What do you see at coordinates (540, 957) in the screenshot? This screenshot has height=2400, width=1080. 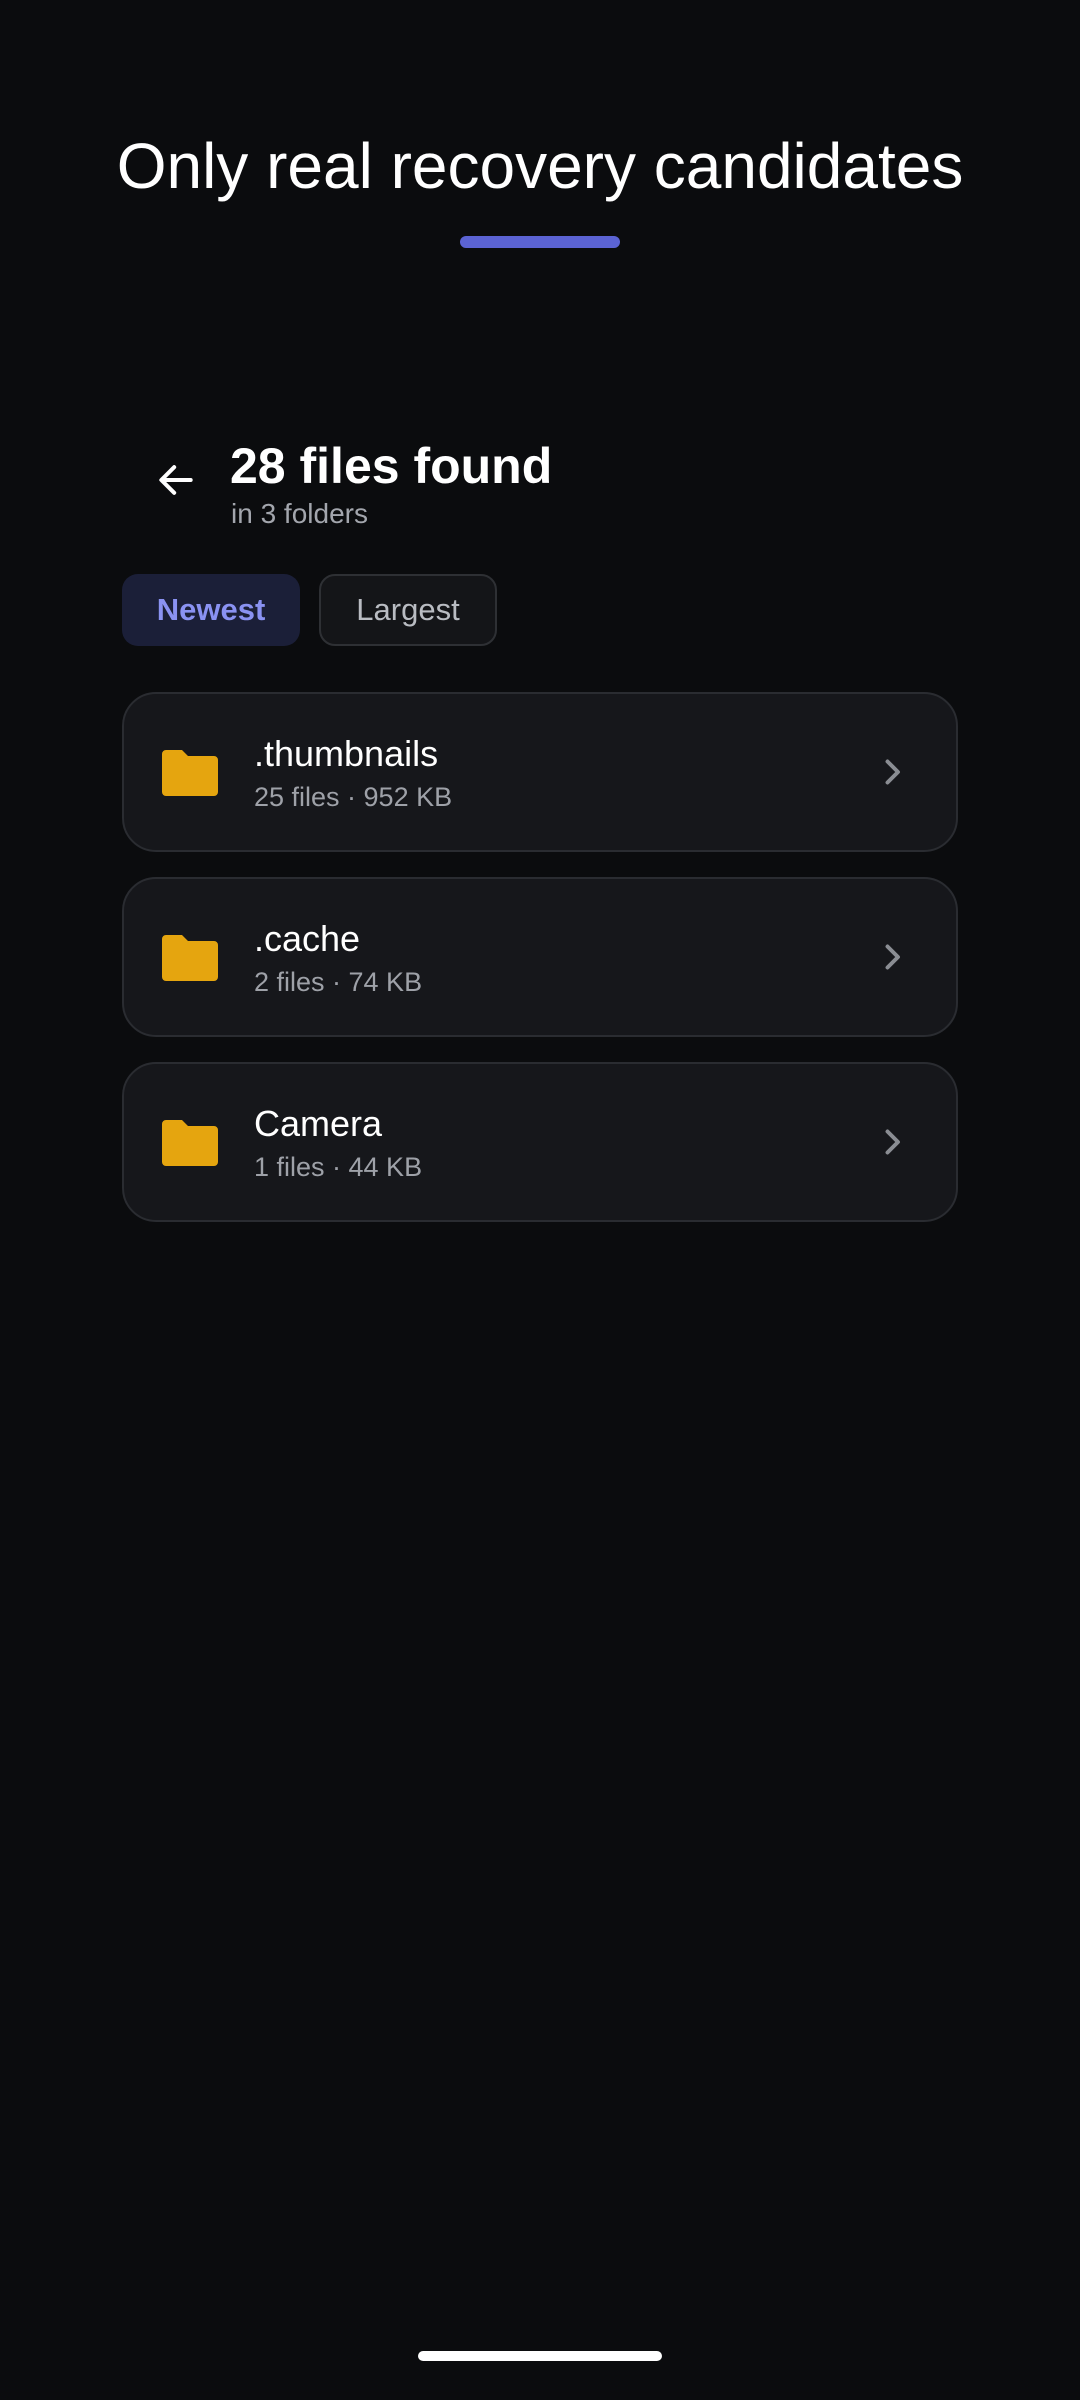 I see `folder-card-cache: .cache 2 files · 74 KB` at bounding box center [540, 957].